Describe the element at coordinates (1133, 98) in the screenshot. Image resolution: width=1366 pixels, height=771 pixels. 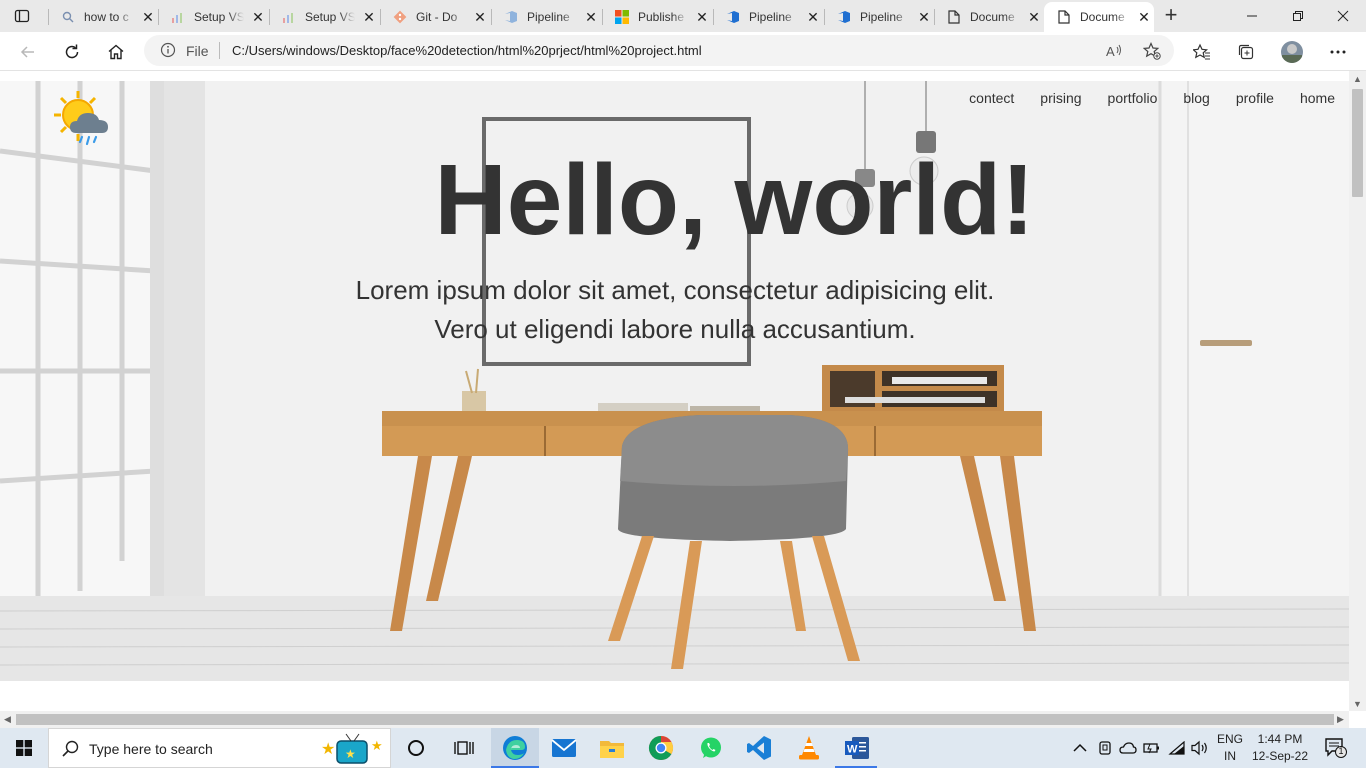
I see `nav-portfolio: portfolio` at that location.